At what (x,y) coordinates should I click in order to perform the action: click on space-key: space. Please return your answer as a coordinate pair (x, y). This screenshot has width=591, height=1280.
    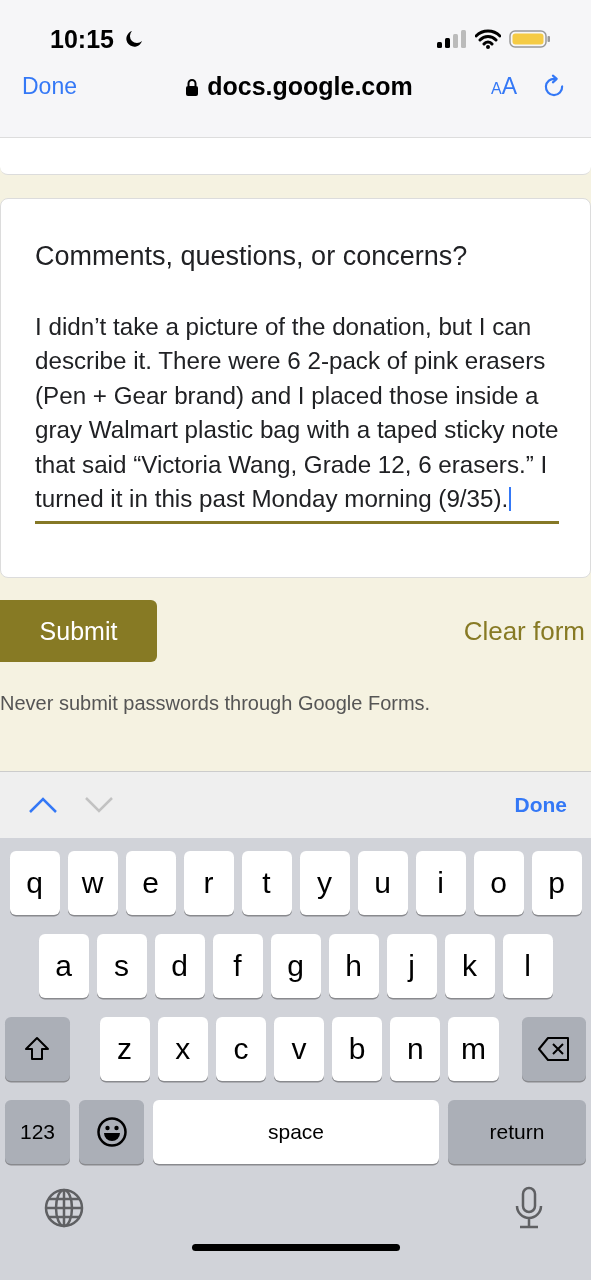
    Looking at the image, I should click on (296, 1132).